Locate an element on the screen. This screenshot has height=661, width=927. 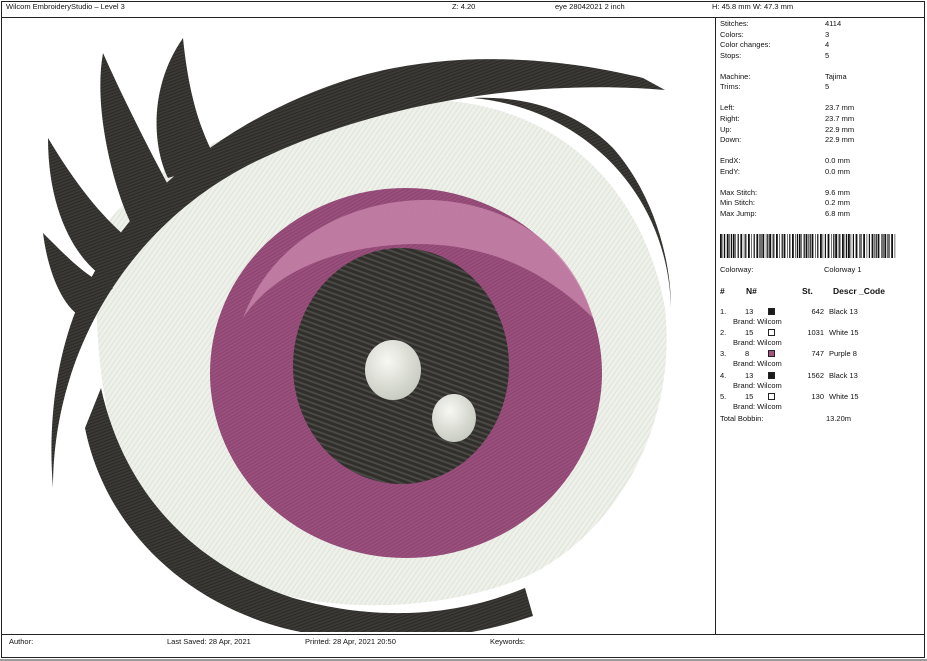
total-bobbin-label: Total Bobbin: is located at coordinates (742, 418).